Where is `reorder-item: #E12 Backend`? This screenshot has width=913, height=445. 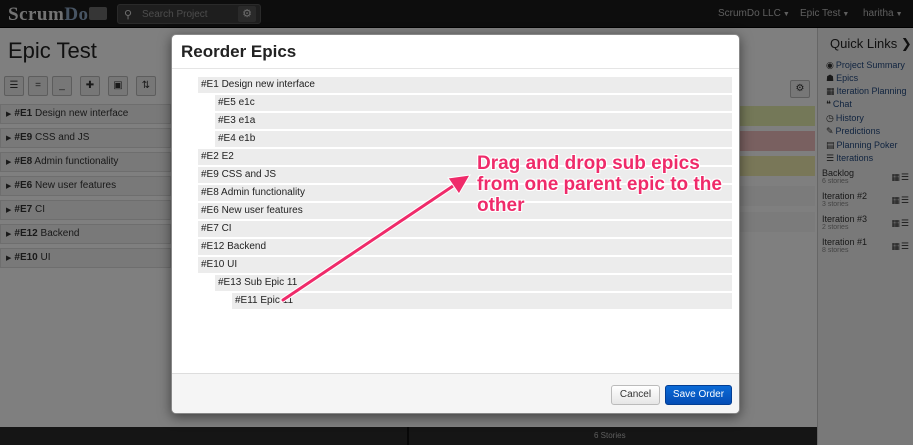 reorder-item: #E12 Backend is located at coordinates (465, 247).